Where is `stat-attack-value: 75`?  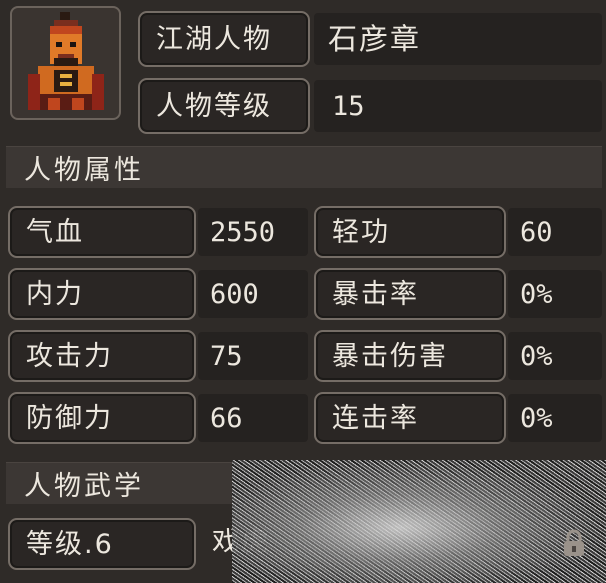
stat-attack-value: 75 is located at coordinates (226, 356).